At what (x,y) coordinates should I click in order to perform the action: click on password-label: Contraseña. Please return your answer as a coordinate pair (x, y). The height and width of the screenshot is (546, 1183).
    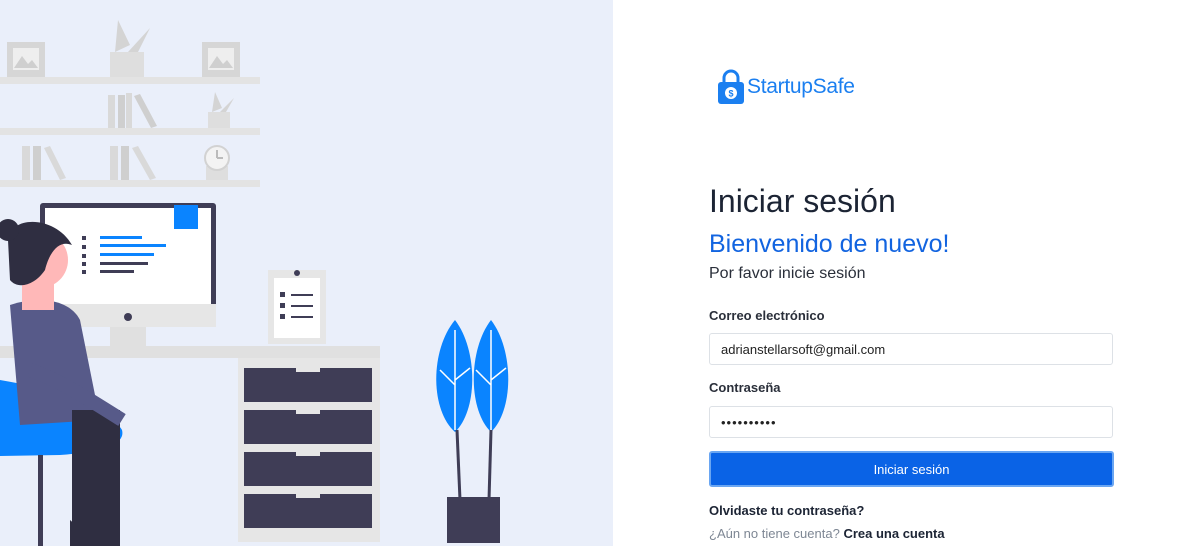
    Looking at the image, I should click on (745, 387).